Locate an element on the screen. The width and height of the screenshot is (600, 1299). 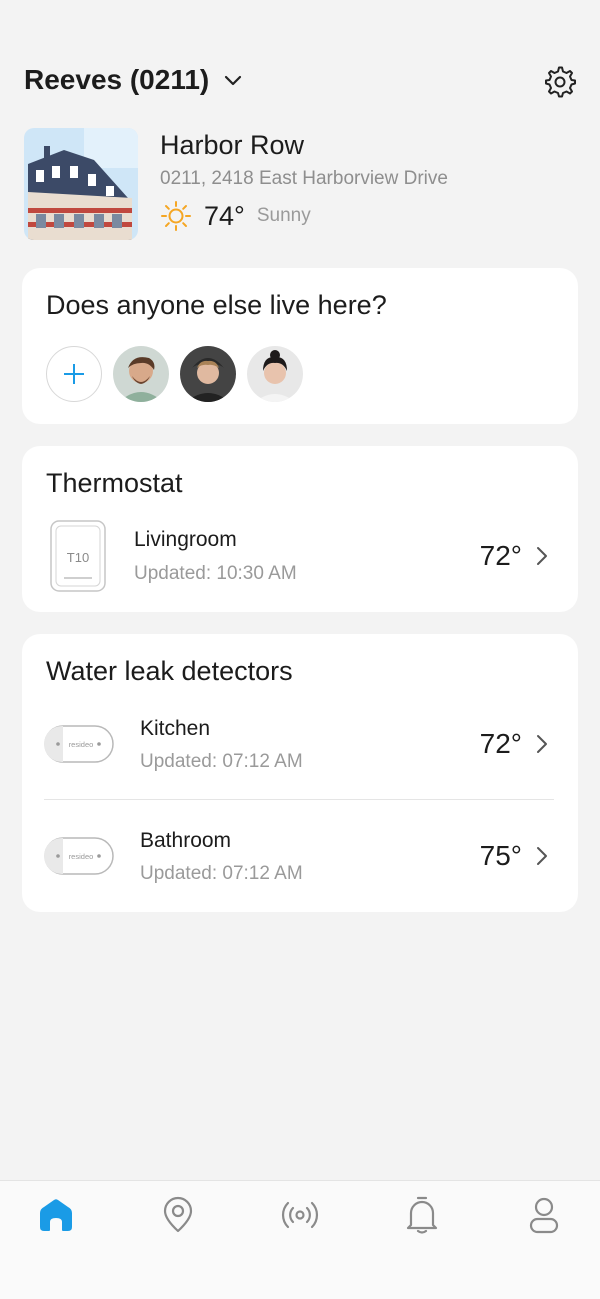
signal-icon is located at coordinates (300, 1215).